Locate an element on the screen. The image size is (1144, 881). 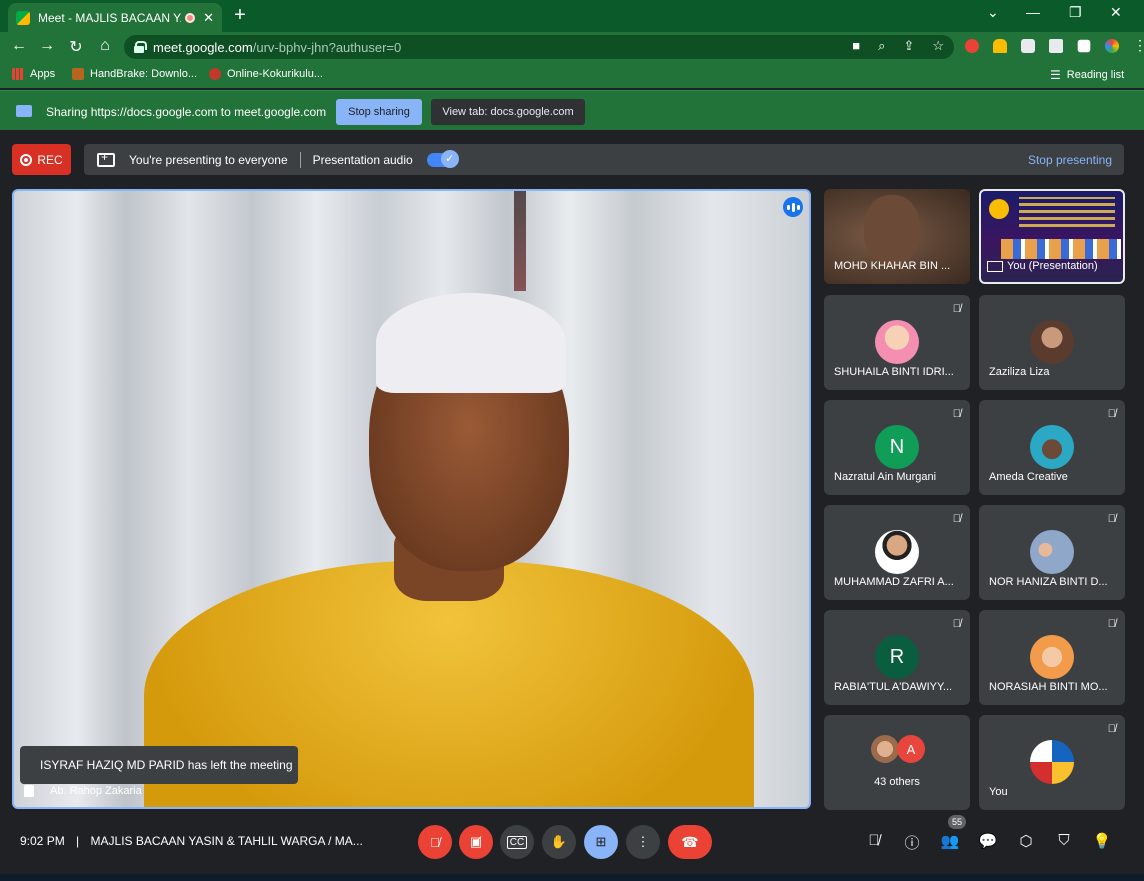
meeting-time: 9:02 PM is located at coordinates (42, 841).